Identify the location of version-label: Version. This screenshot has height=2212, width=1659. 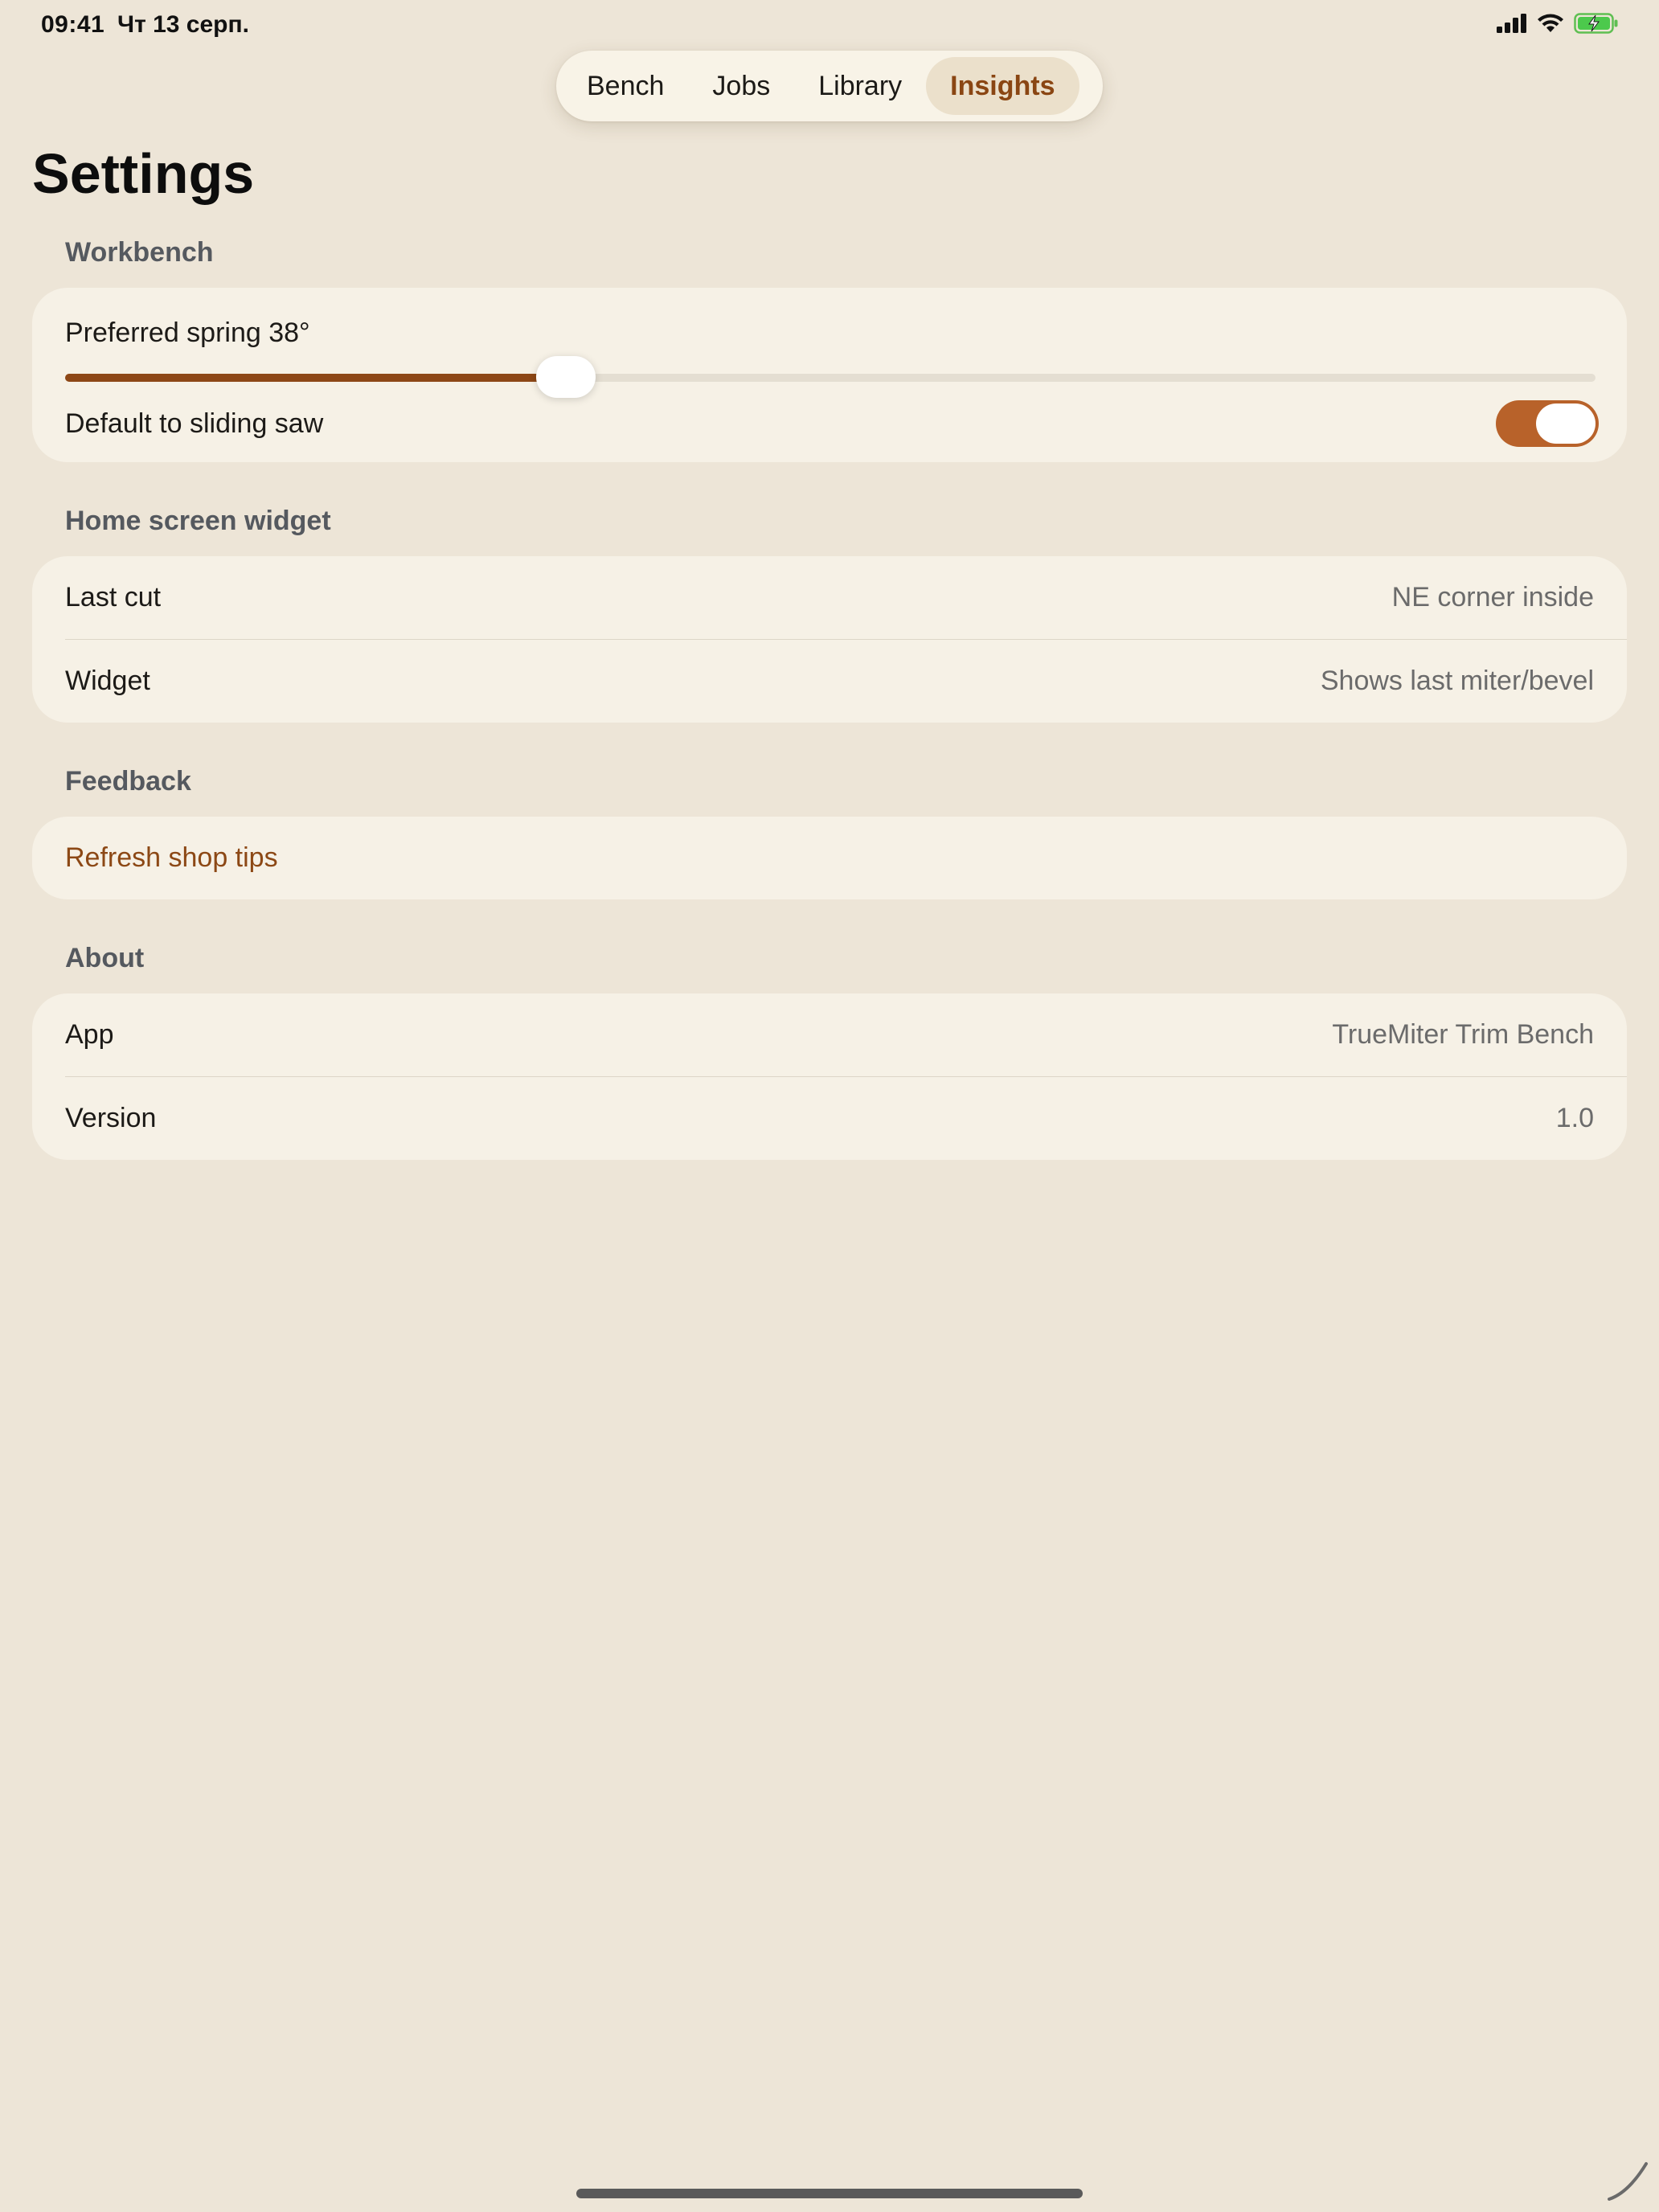
(111, 1118).